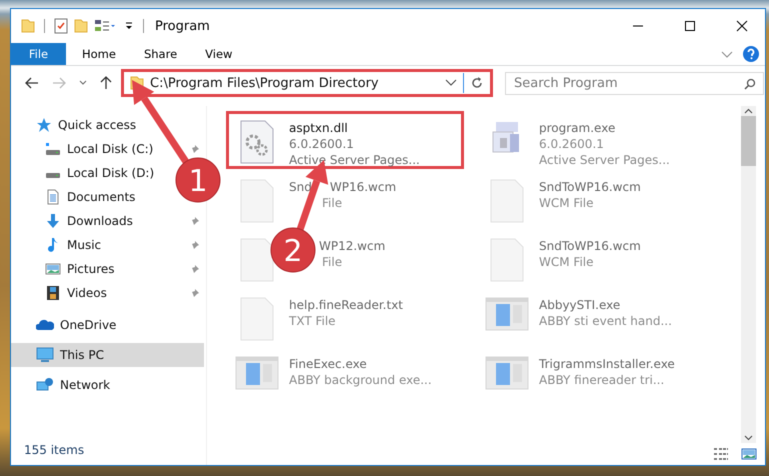  Describe the element at coordinates (110, 149) in the screenshot. I see `nav-item: Local Disk (C:)` at that location.